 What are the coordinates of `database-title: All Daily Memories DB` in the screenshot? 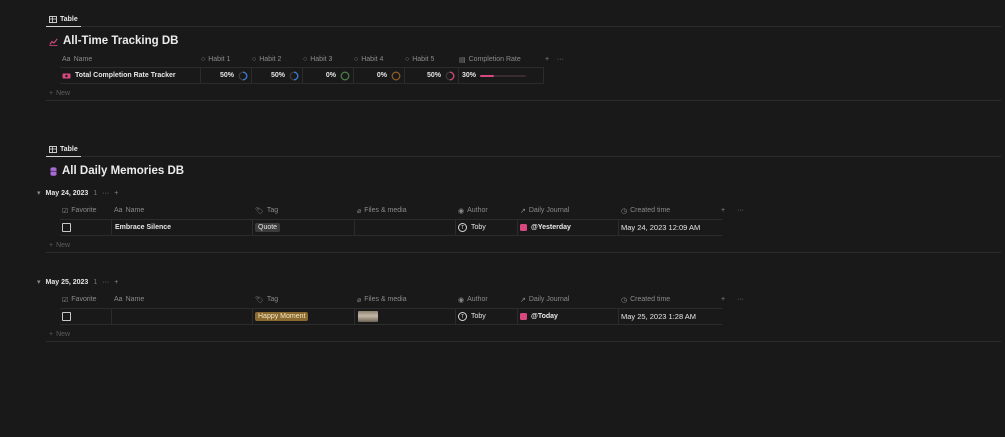 It's located at (117, 171).